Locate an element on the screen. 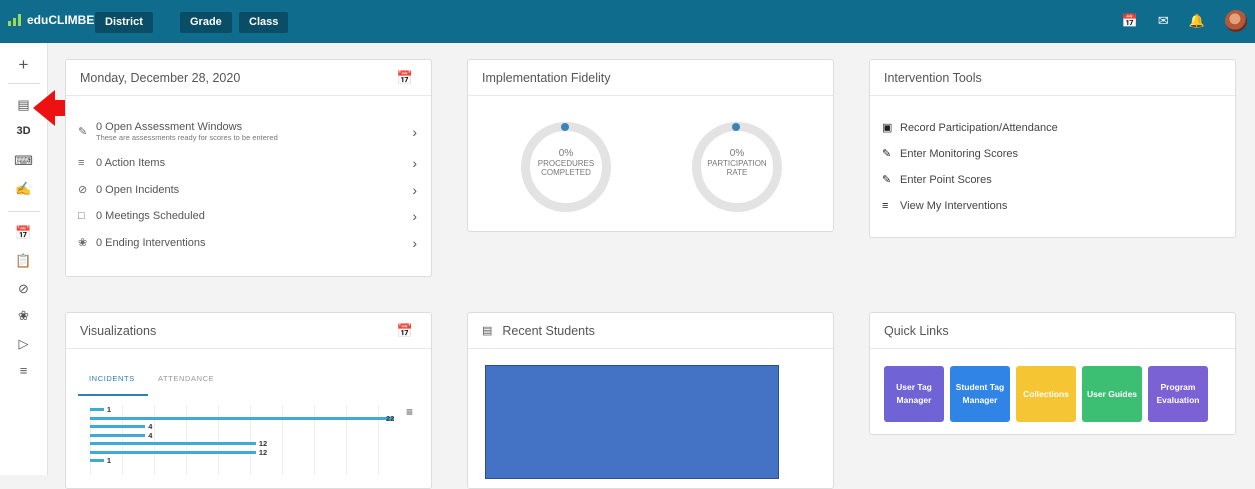 Image resolution: width=1255 pixels, height=489 pixels. tools-title: Intervention Tools is located at coordinates (933, 77).